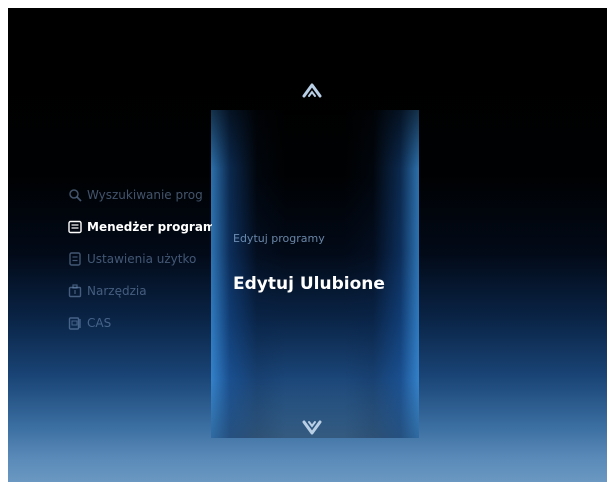 This screenshot has height=492, width=614. I want to click on menu-item-program-manager: Menedżer program, so click(140, 227).